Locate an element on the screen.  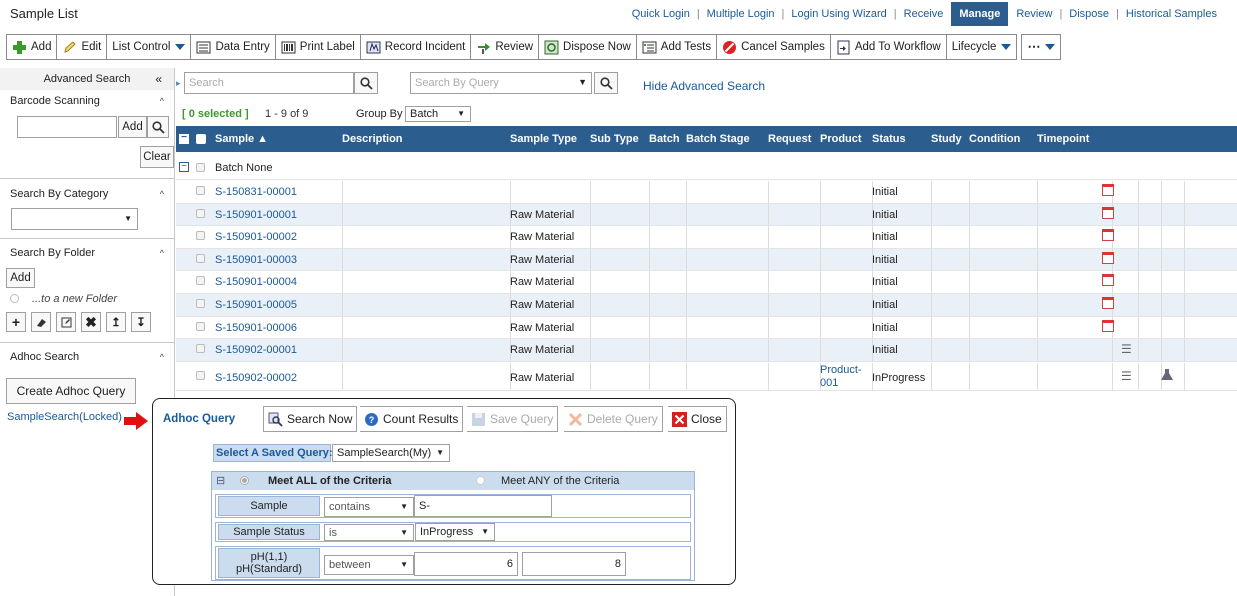
move-up-icon: ↥ is located at coordinates (116, 322).